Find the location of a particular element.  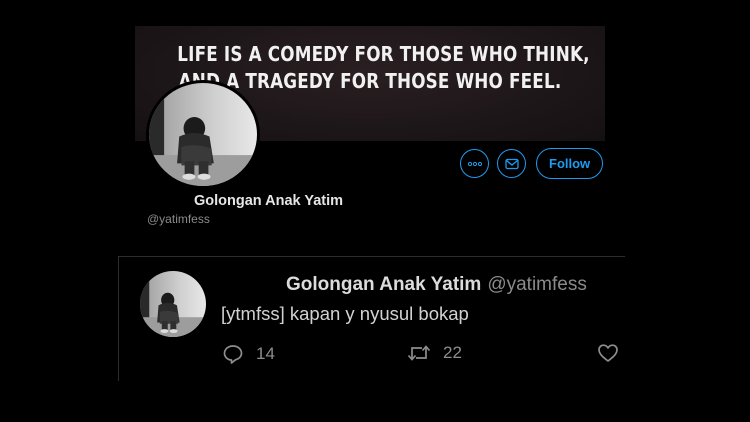

retweet-icon is located at coordinates (419, 353).